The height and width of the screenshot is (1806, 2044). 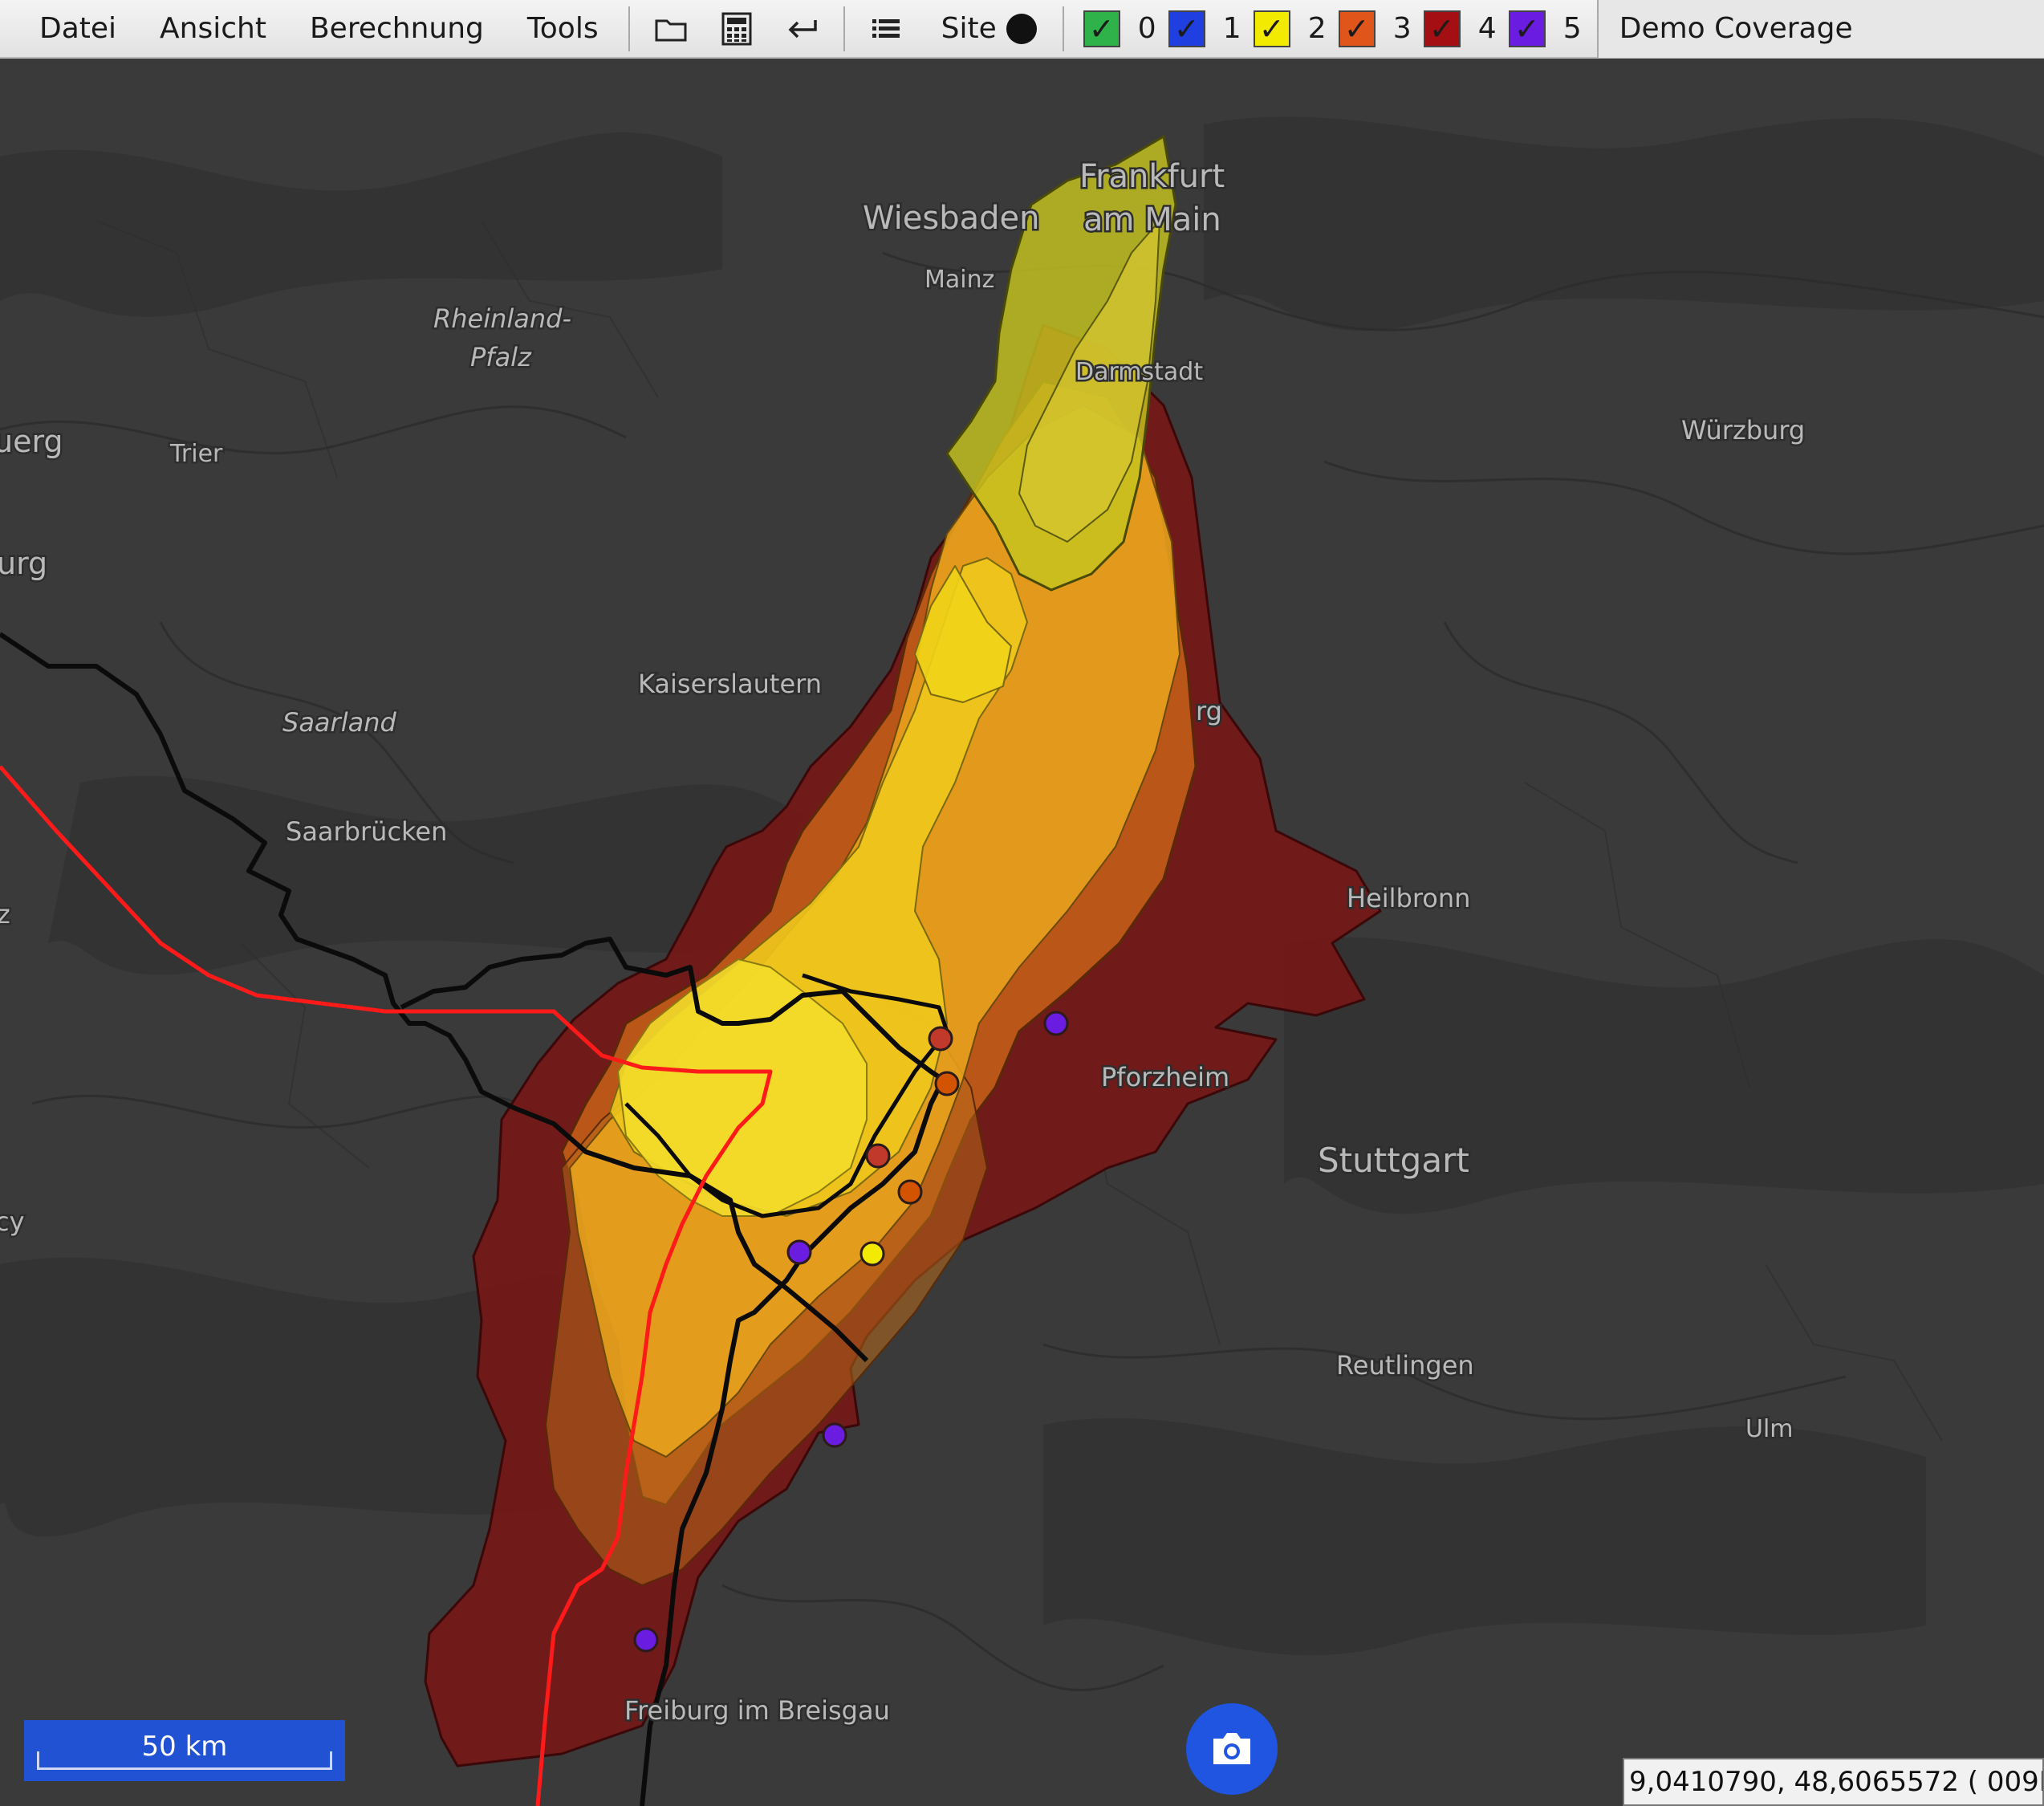 What do you see at coordinates (1393, 1160) in the screenshot?
I see `place-label: Stuttgart` at bounding box center [1393, 1160].